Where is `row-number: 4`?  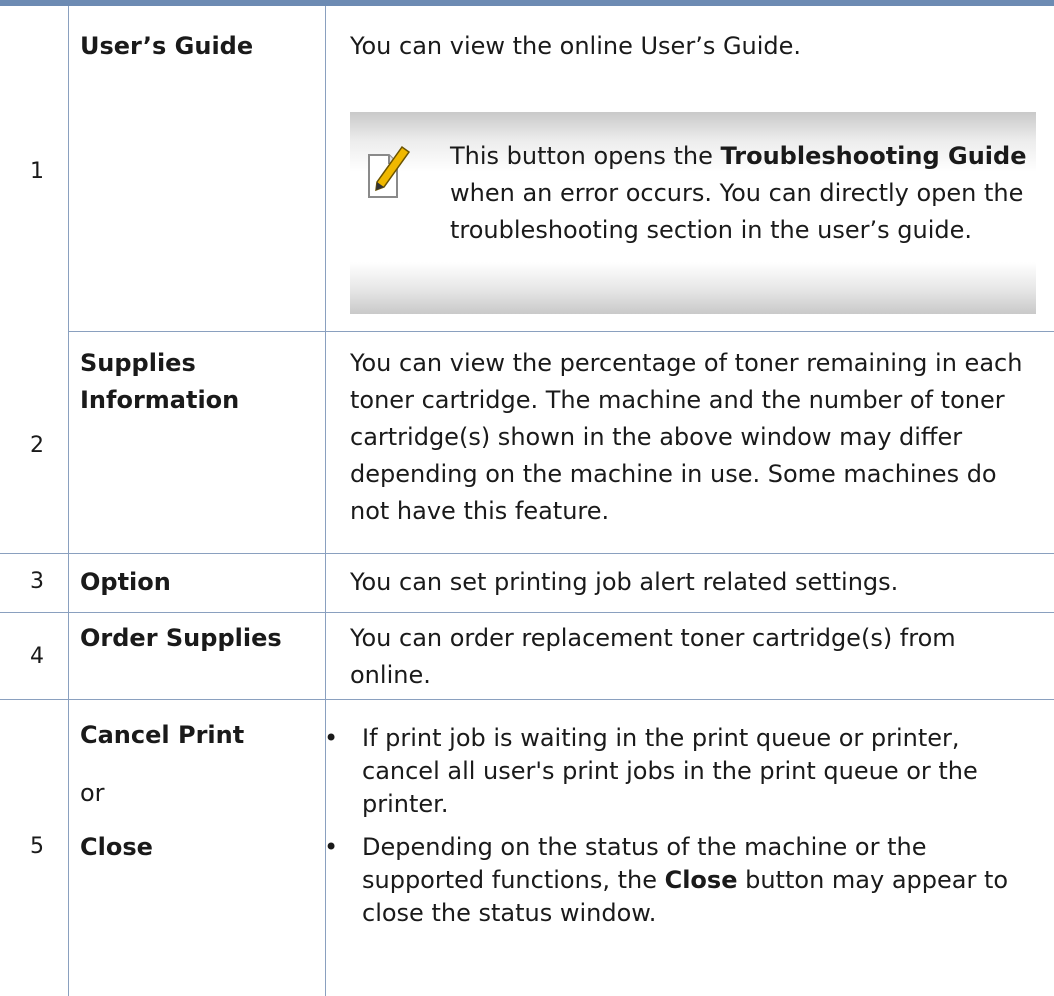 row-number: 4 is located at coordinates (37, 656).